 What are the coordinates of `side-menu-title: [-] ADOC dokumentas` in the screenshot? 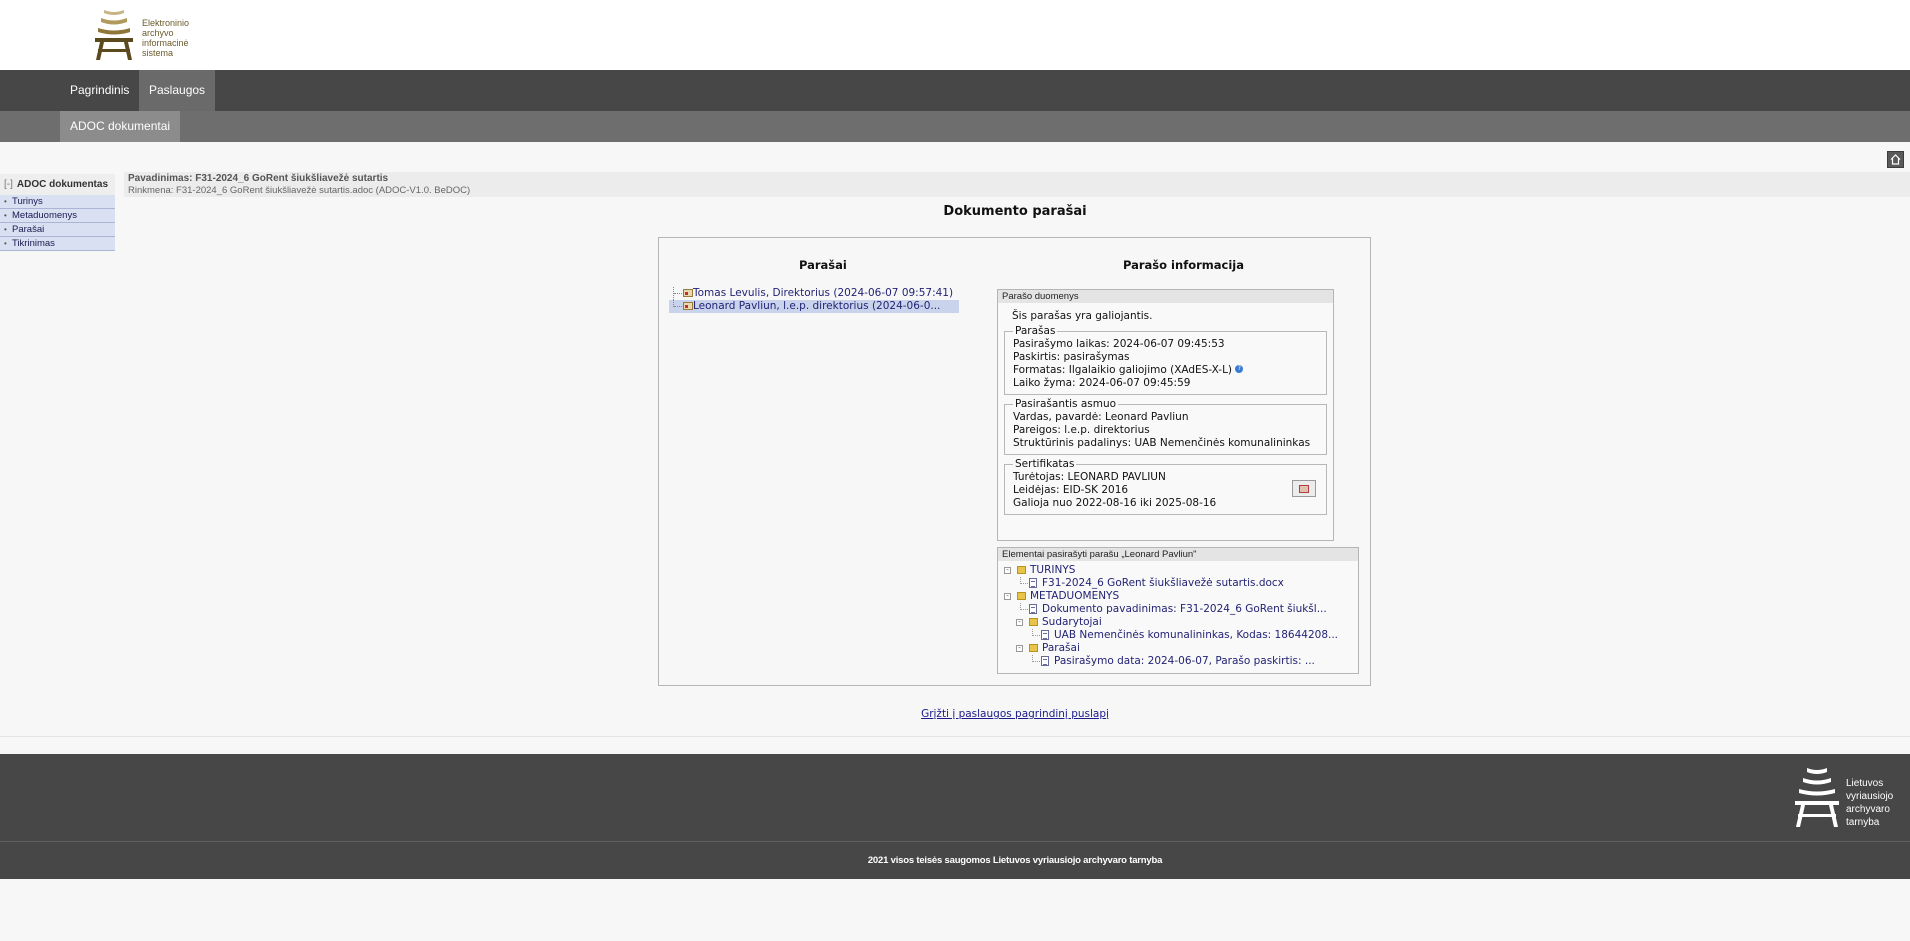 It's located at (57, 184).